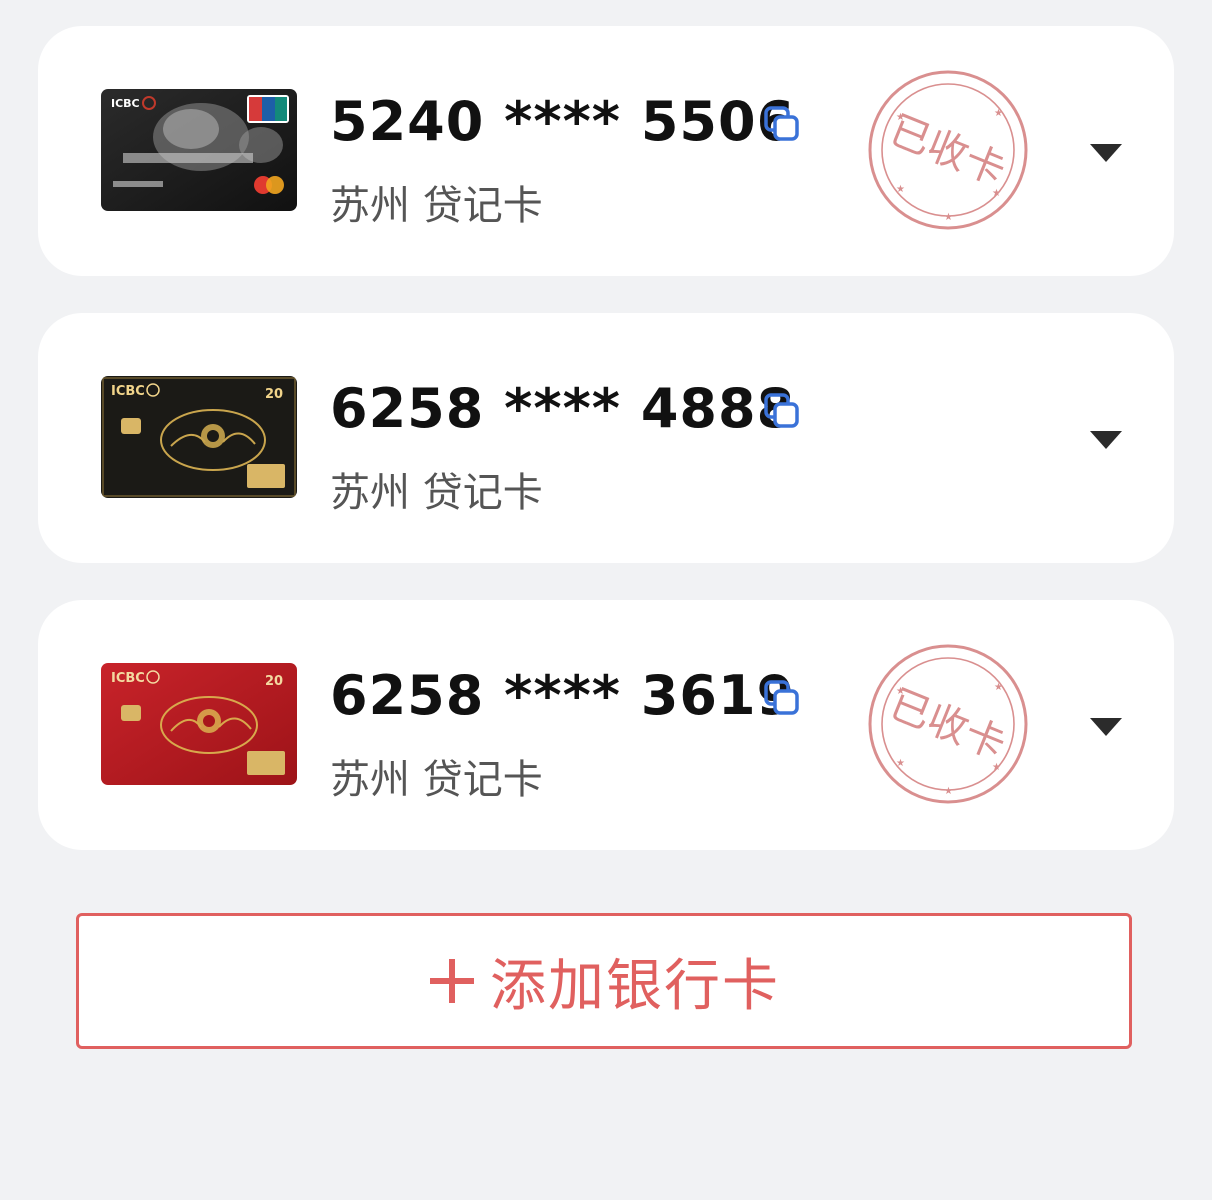 This screenshot has height=1200, width=1212. I want to click on card-number: 5240 **** 5506, so click(563, 121).